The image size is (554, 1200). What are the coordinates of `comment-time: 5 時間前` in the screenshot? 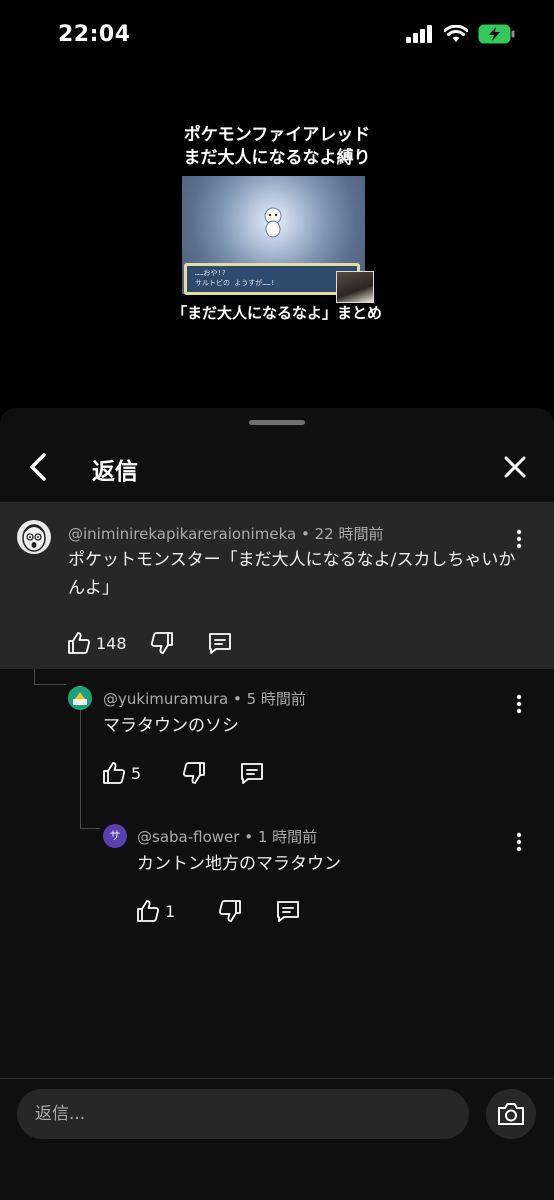 It's located at (276, 699).